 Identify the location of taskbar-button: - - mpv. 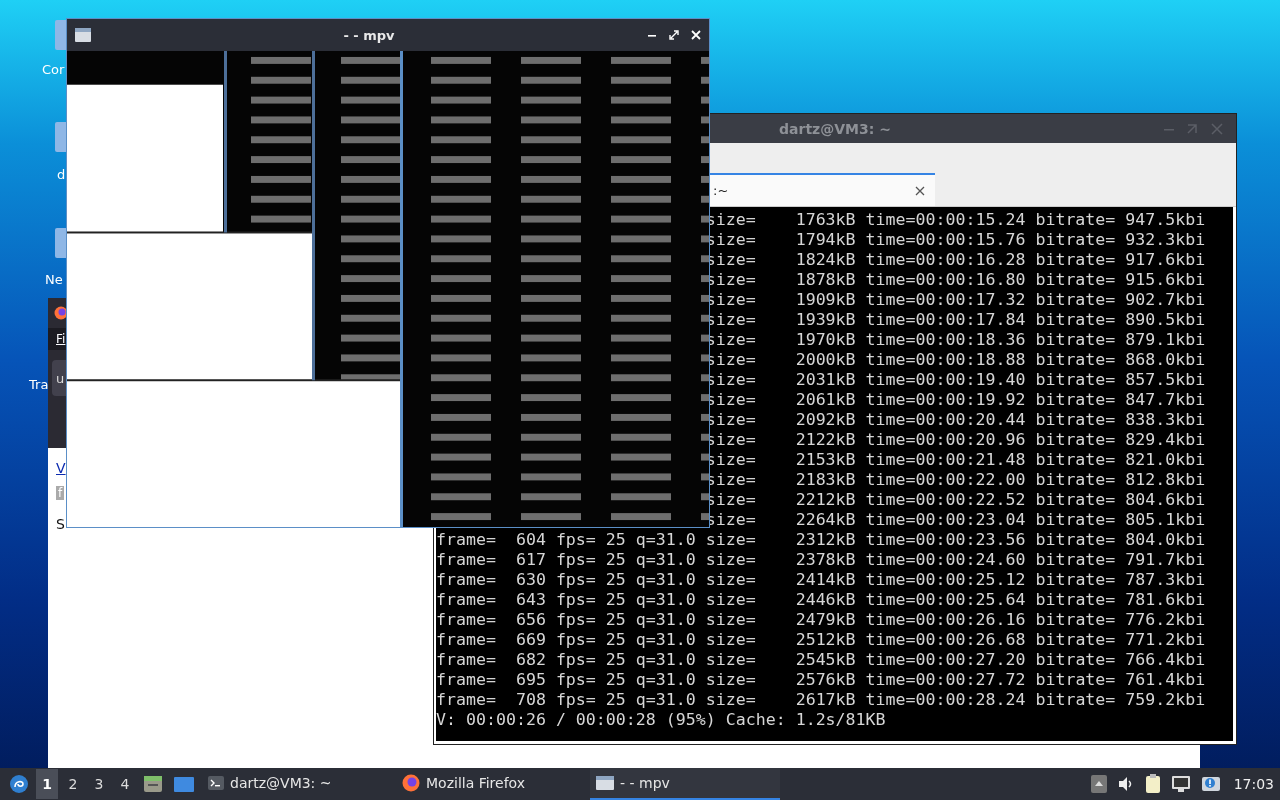
(685, 784).